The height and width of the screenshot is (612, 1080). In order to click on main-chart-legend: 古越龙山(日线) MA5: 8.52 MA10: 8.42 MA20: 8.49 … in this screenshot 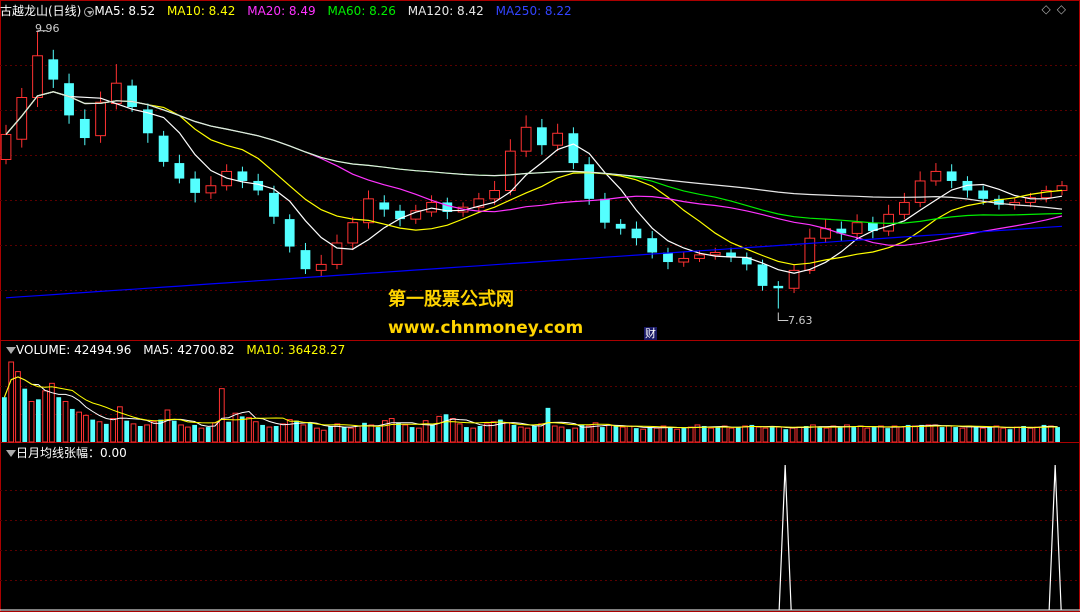, I will do `click(286, 11)`.